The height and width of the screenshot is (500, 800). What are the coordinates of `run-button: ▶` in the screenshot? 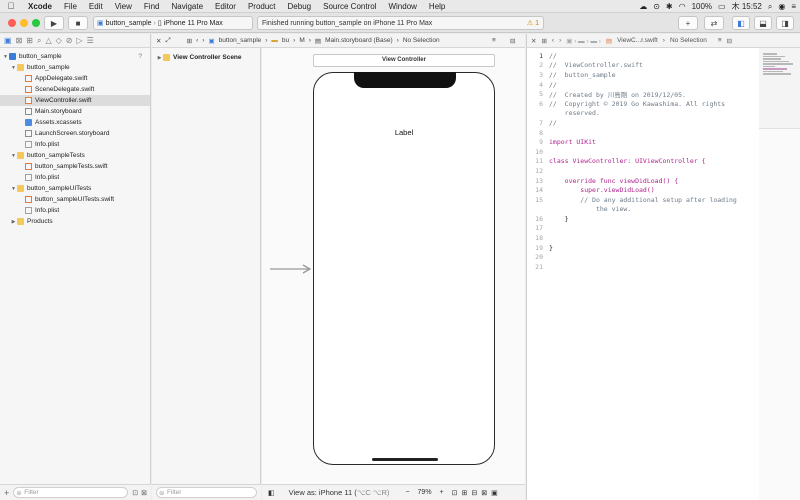 It's located at (54, 23).